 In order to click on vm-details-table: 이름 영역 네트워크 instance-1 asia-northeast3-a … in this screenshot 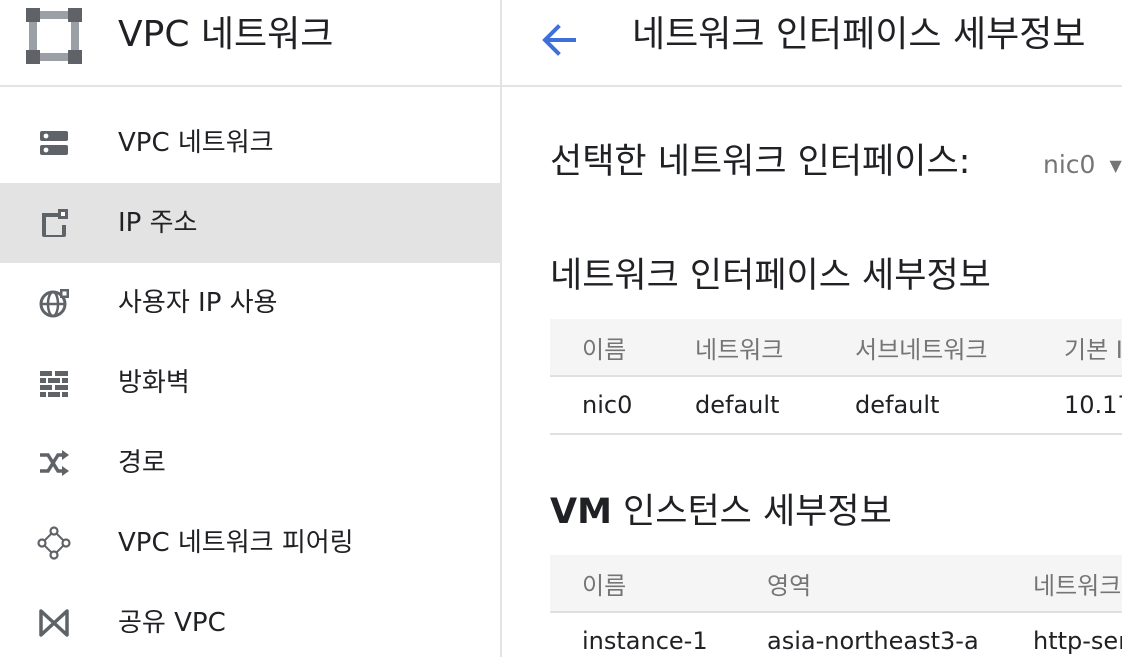, I will do `click(836, 606)`.